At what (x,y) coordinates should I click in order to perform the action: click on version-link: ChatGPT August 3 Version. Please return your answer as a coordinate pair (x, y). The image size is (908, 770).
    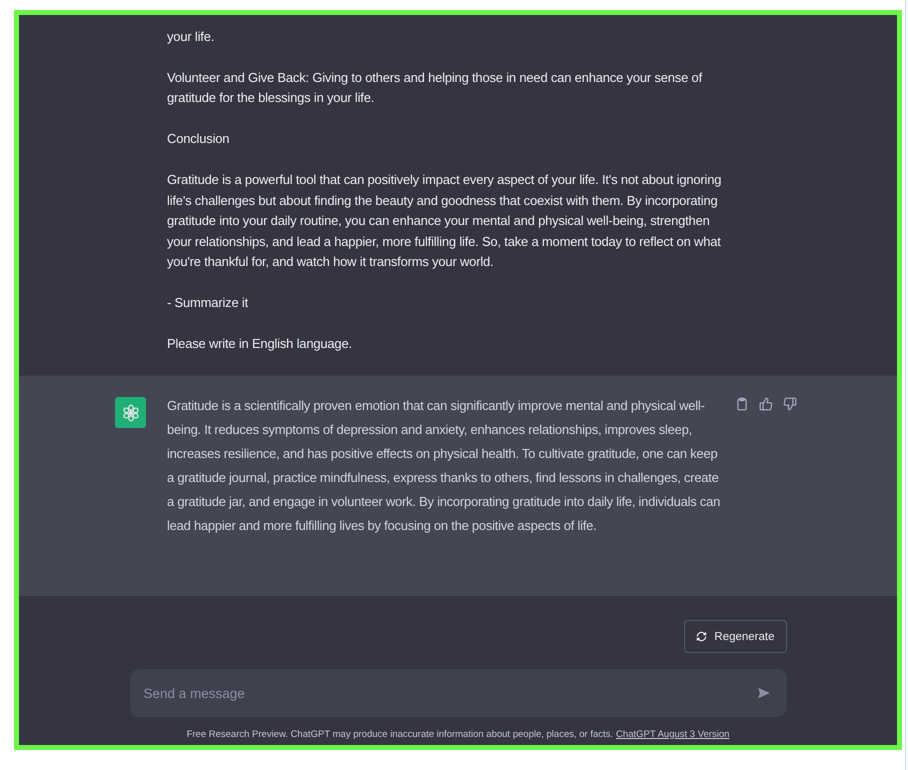
    Looking at the image, I should click on (673, 734).